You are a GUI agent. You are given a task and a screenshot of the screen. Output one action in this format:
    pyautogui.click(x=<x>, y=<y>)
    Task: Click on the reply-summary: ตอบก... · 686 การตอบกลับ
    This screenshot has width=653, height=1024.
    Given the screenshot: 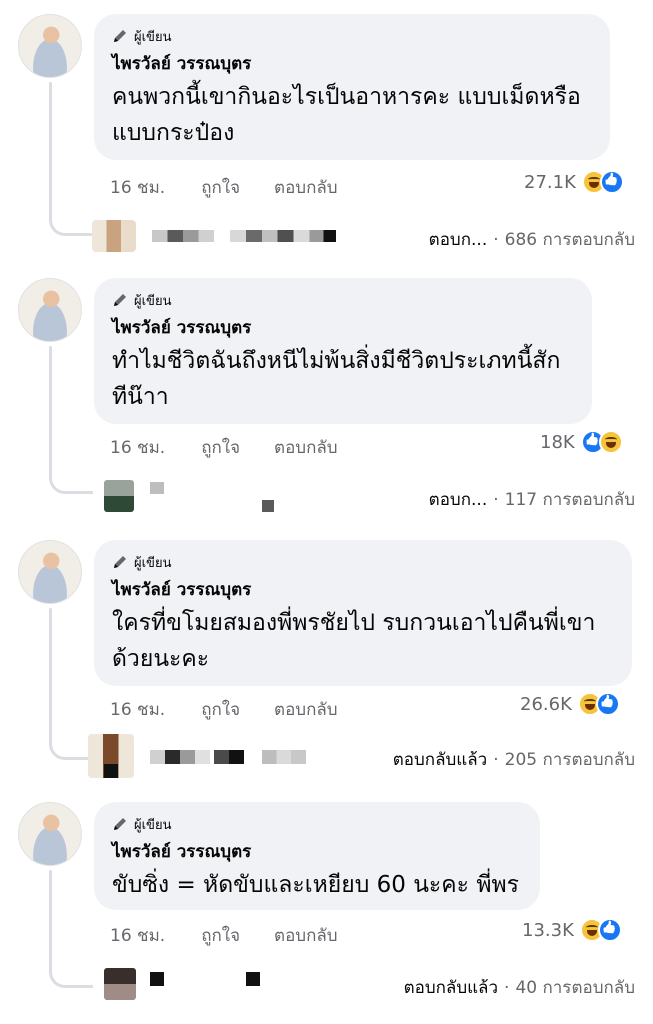 What is the action you would take?
    pyautogui.click(x=532, y=239)
    